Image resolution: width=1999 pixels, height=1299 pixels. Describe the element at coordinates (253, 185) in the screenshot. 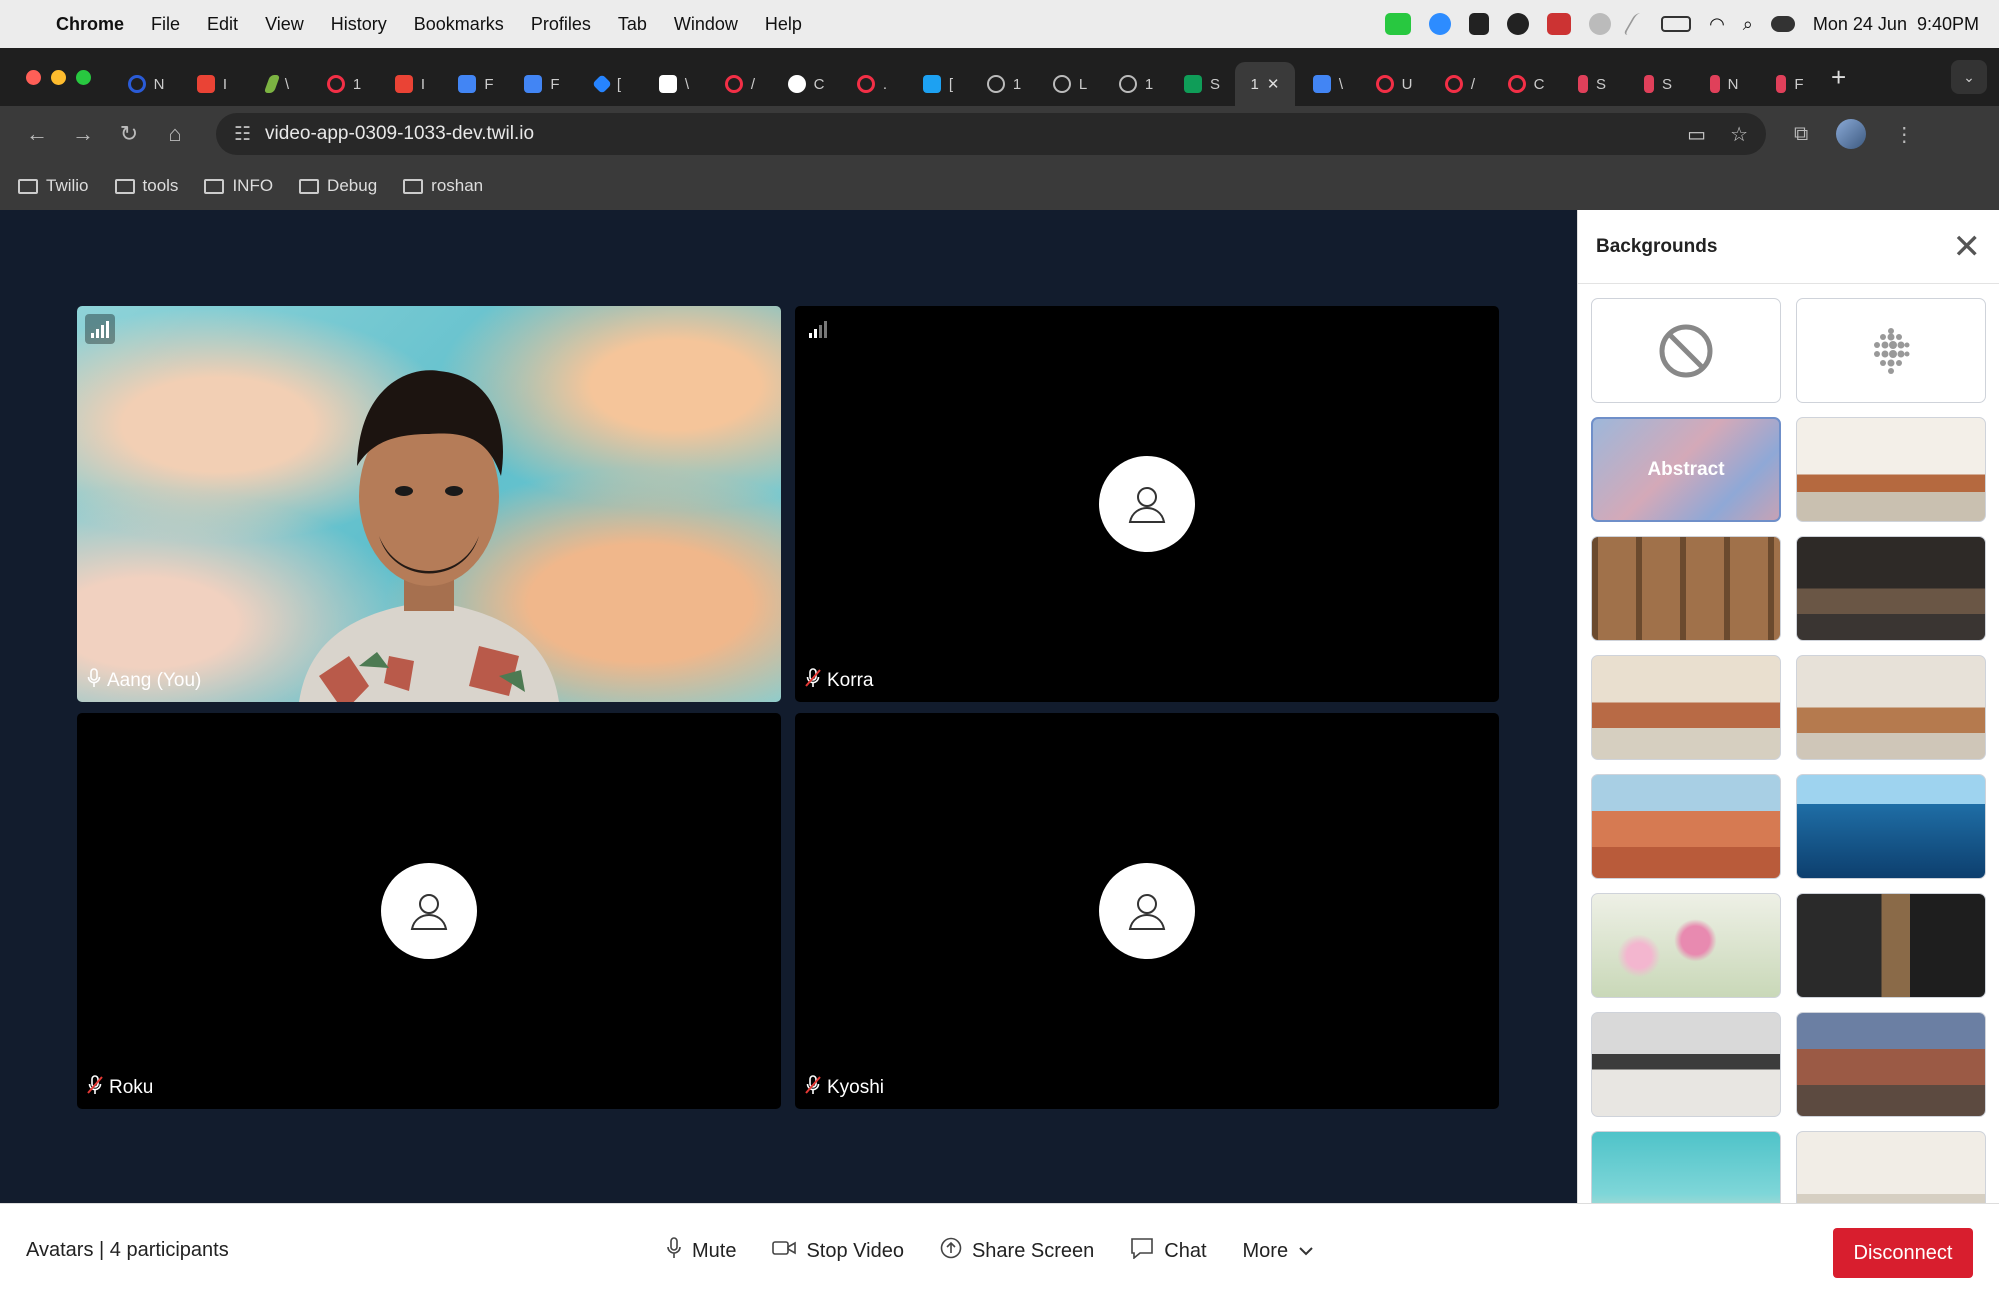

I see `bookmark-label: INFO` at that location.